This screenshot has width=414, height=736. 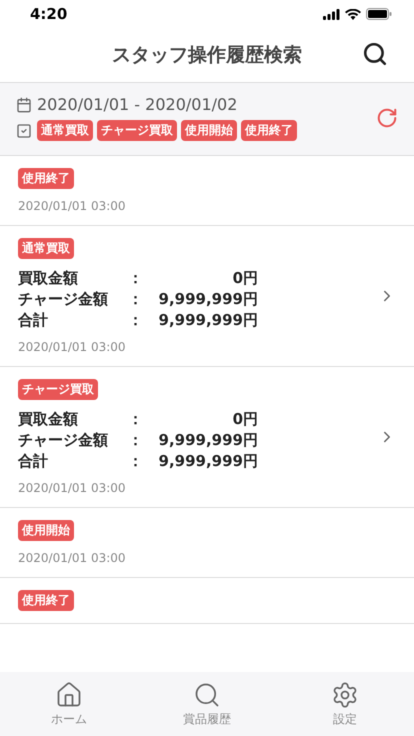 I want to click on tab-label: 賞品履歴, so click(x=207, y=719).